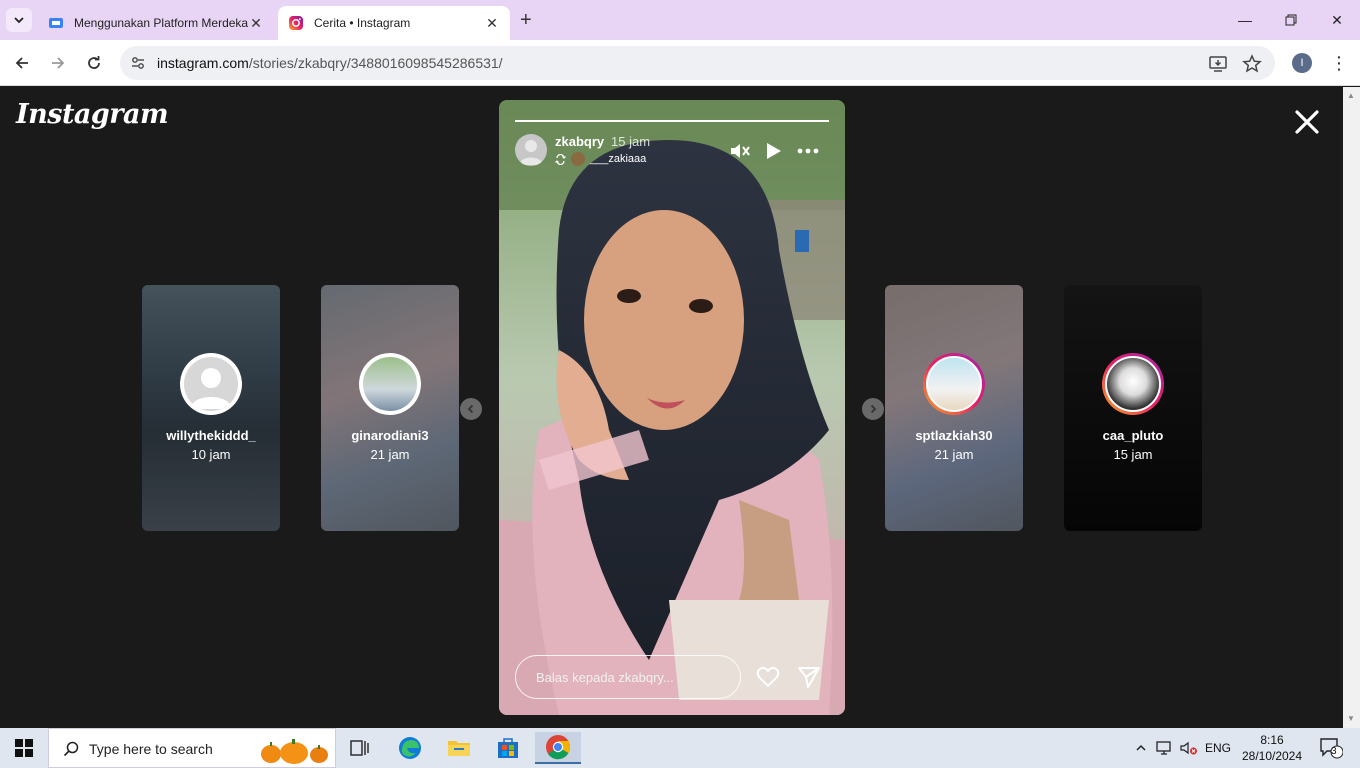  I want to click on folder-icon, so click(459, 748).